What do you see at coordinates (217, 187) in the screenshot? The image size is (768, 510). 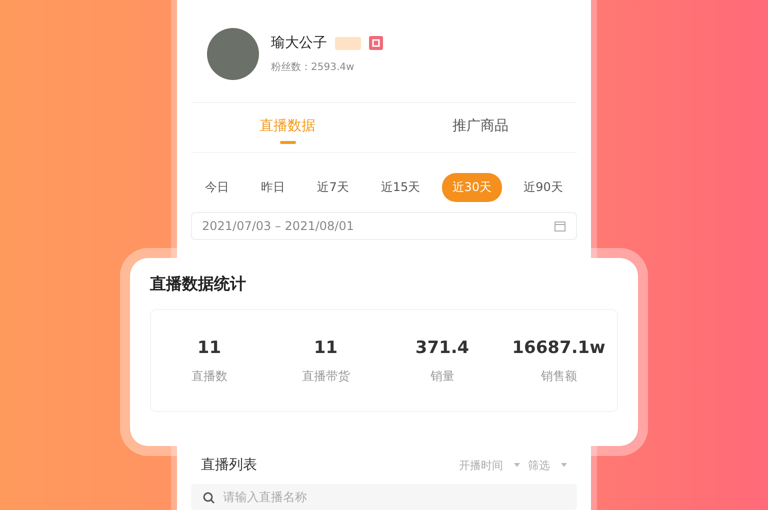 I see `range-chip: 今日` at bounding box center [217, 187].